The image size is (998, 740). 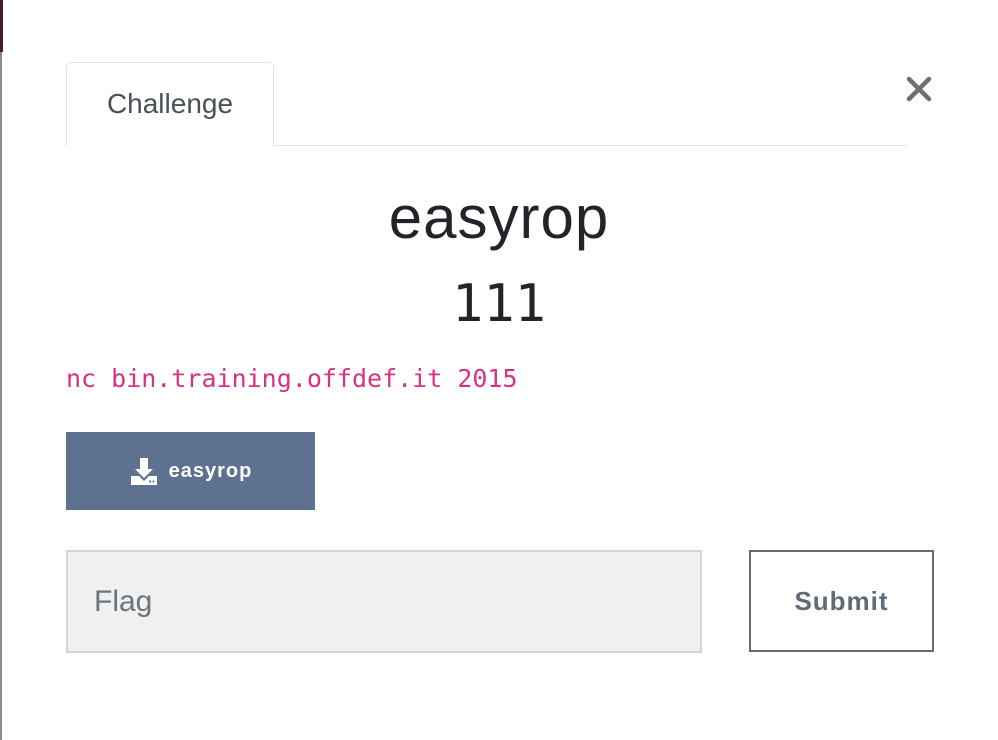 I want to click on tab-challenge: Challenge, so click(x=170, y=104).